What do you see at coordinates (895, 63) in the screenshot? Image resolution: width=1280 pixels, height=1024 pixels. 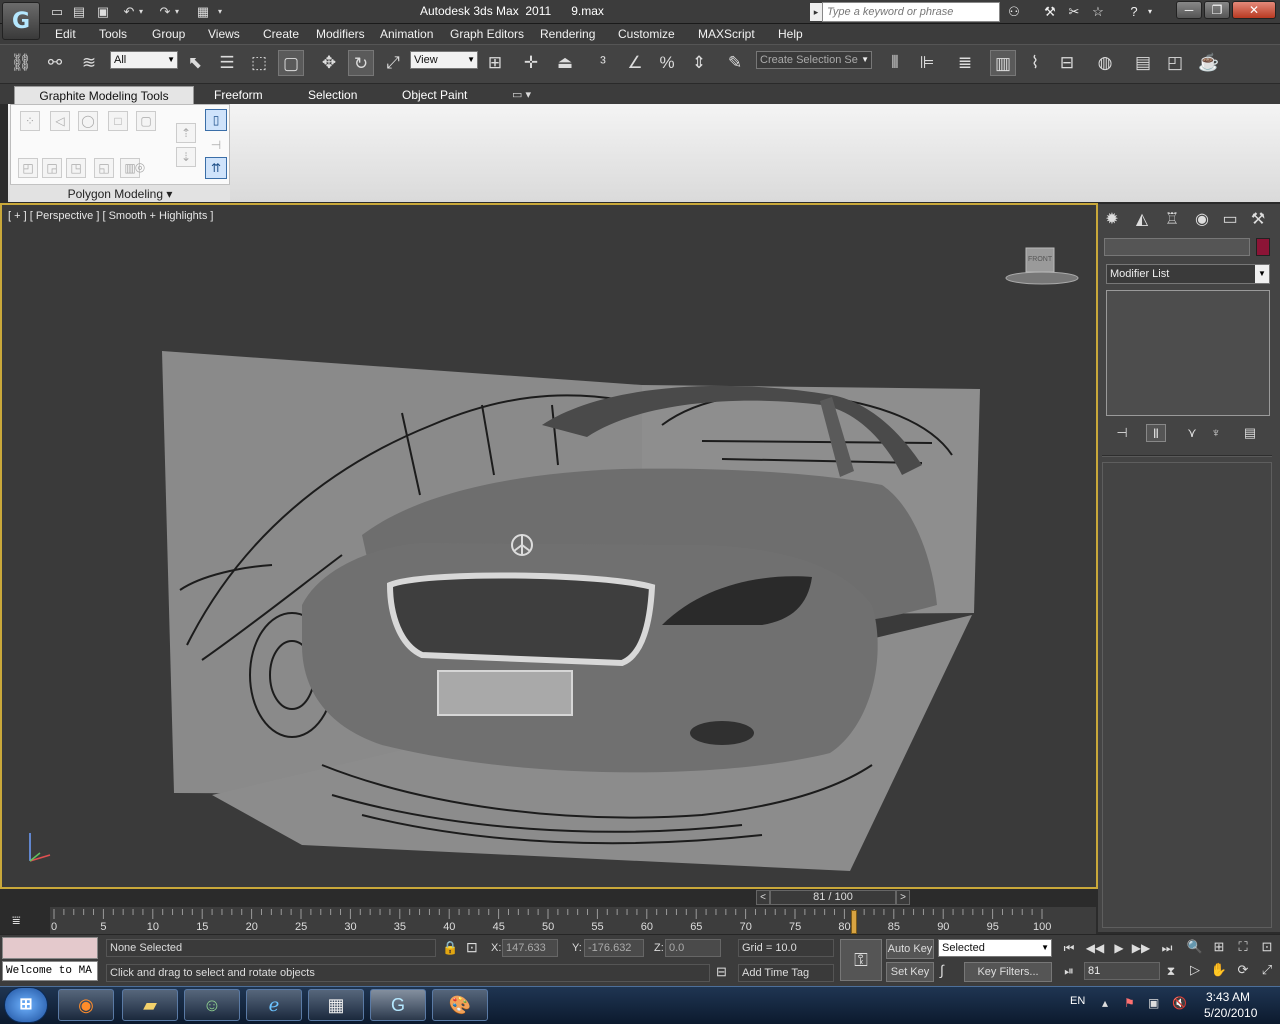 I see `mirror-icon: ⫴` at bounding box center [895, 63].